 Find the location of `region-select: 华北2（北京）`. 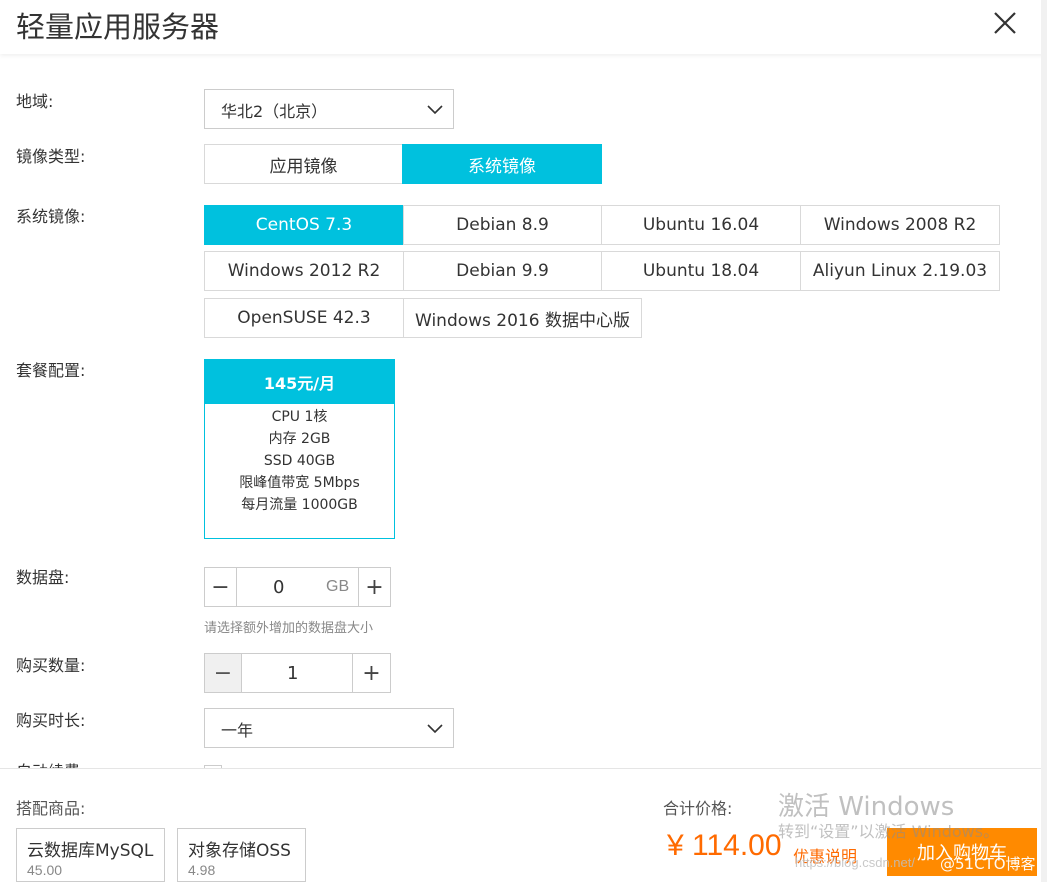

region-select: 华北2（北京） is located at coordinates (329, 109).